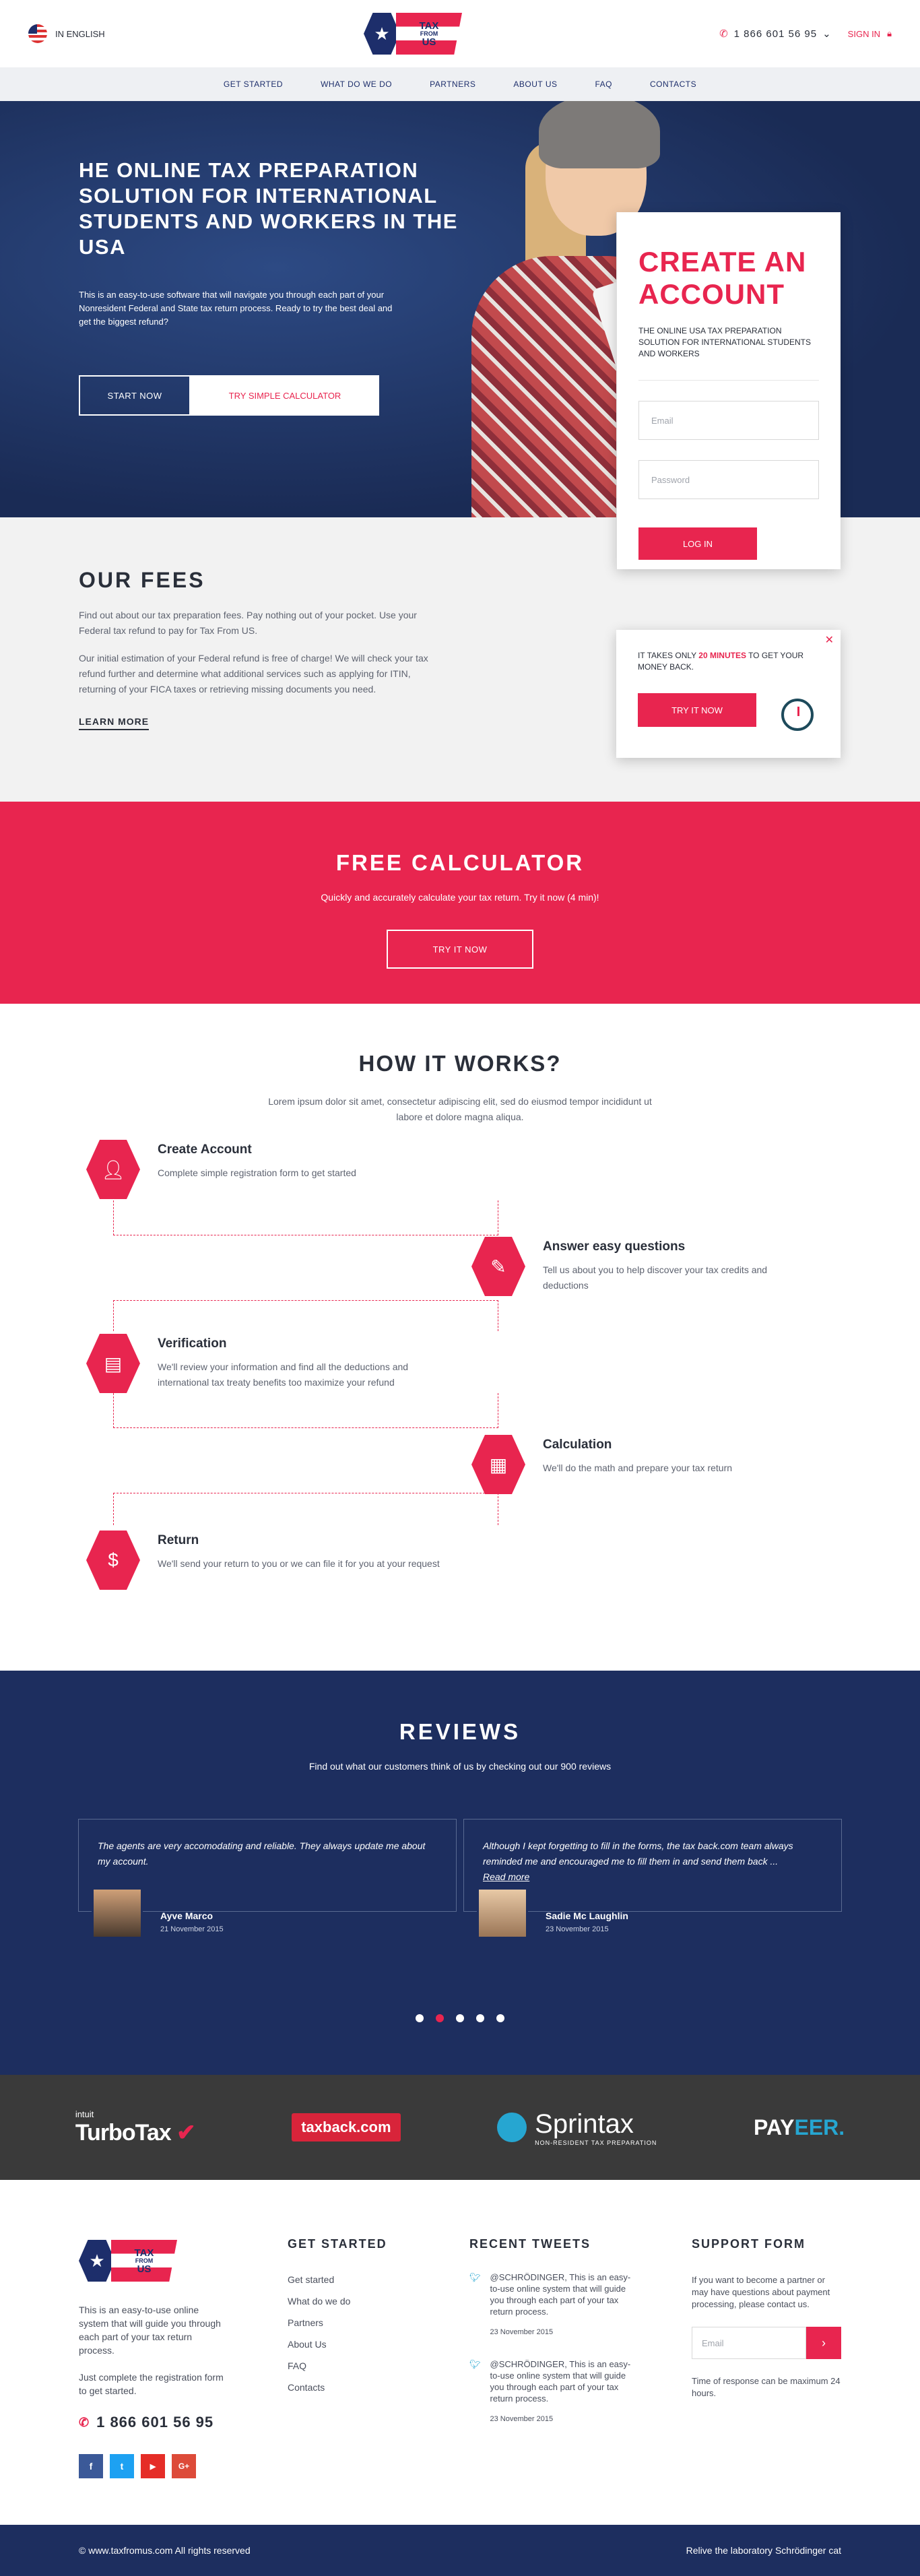 Image resolution: width=920 pixels, height=2576 pixels. What do you see at coordinates (535, 84) in the screenshot?
I see `nav-about-us: ABOUT US` at bounding box center [535, 84].